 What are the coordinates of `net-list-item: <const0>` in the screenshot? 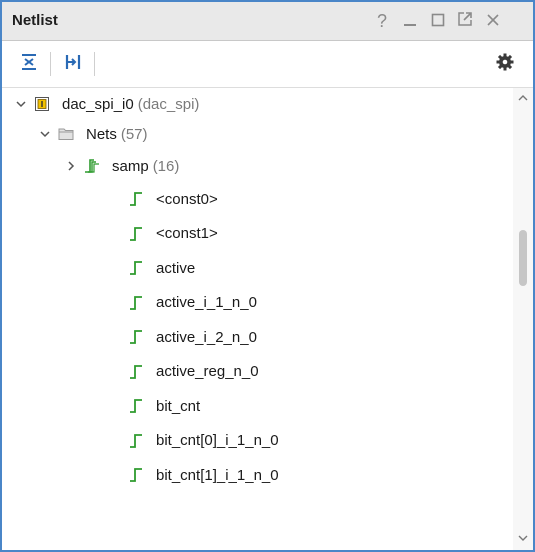 It's located at (257, 199).